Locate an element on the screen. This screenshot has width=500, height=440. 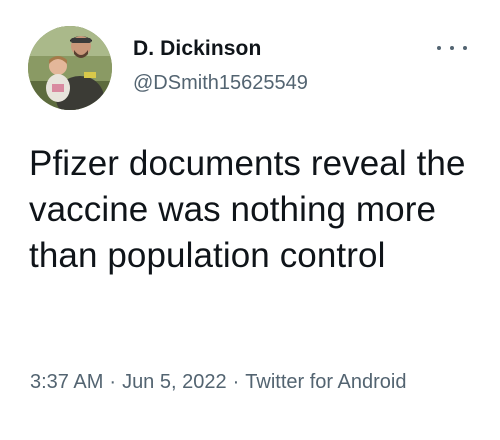
more-horizontal-icon is located at coordinates (452, 48).